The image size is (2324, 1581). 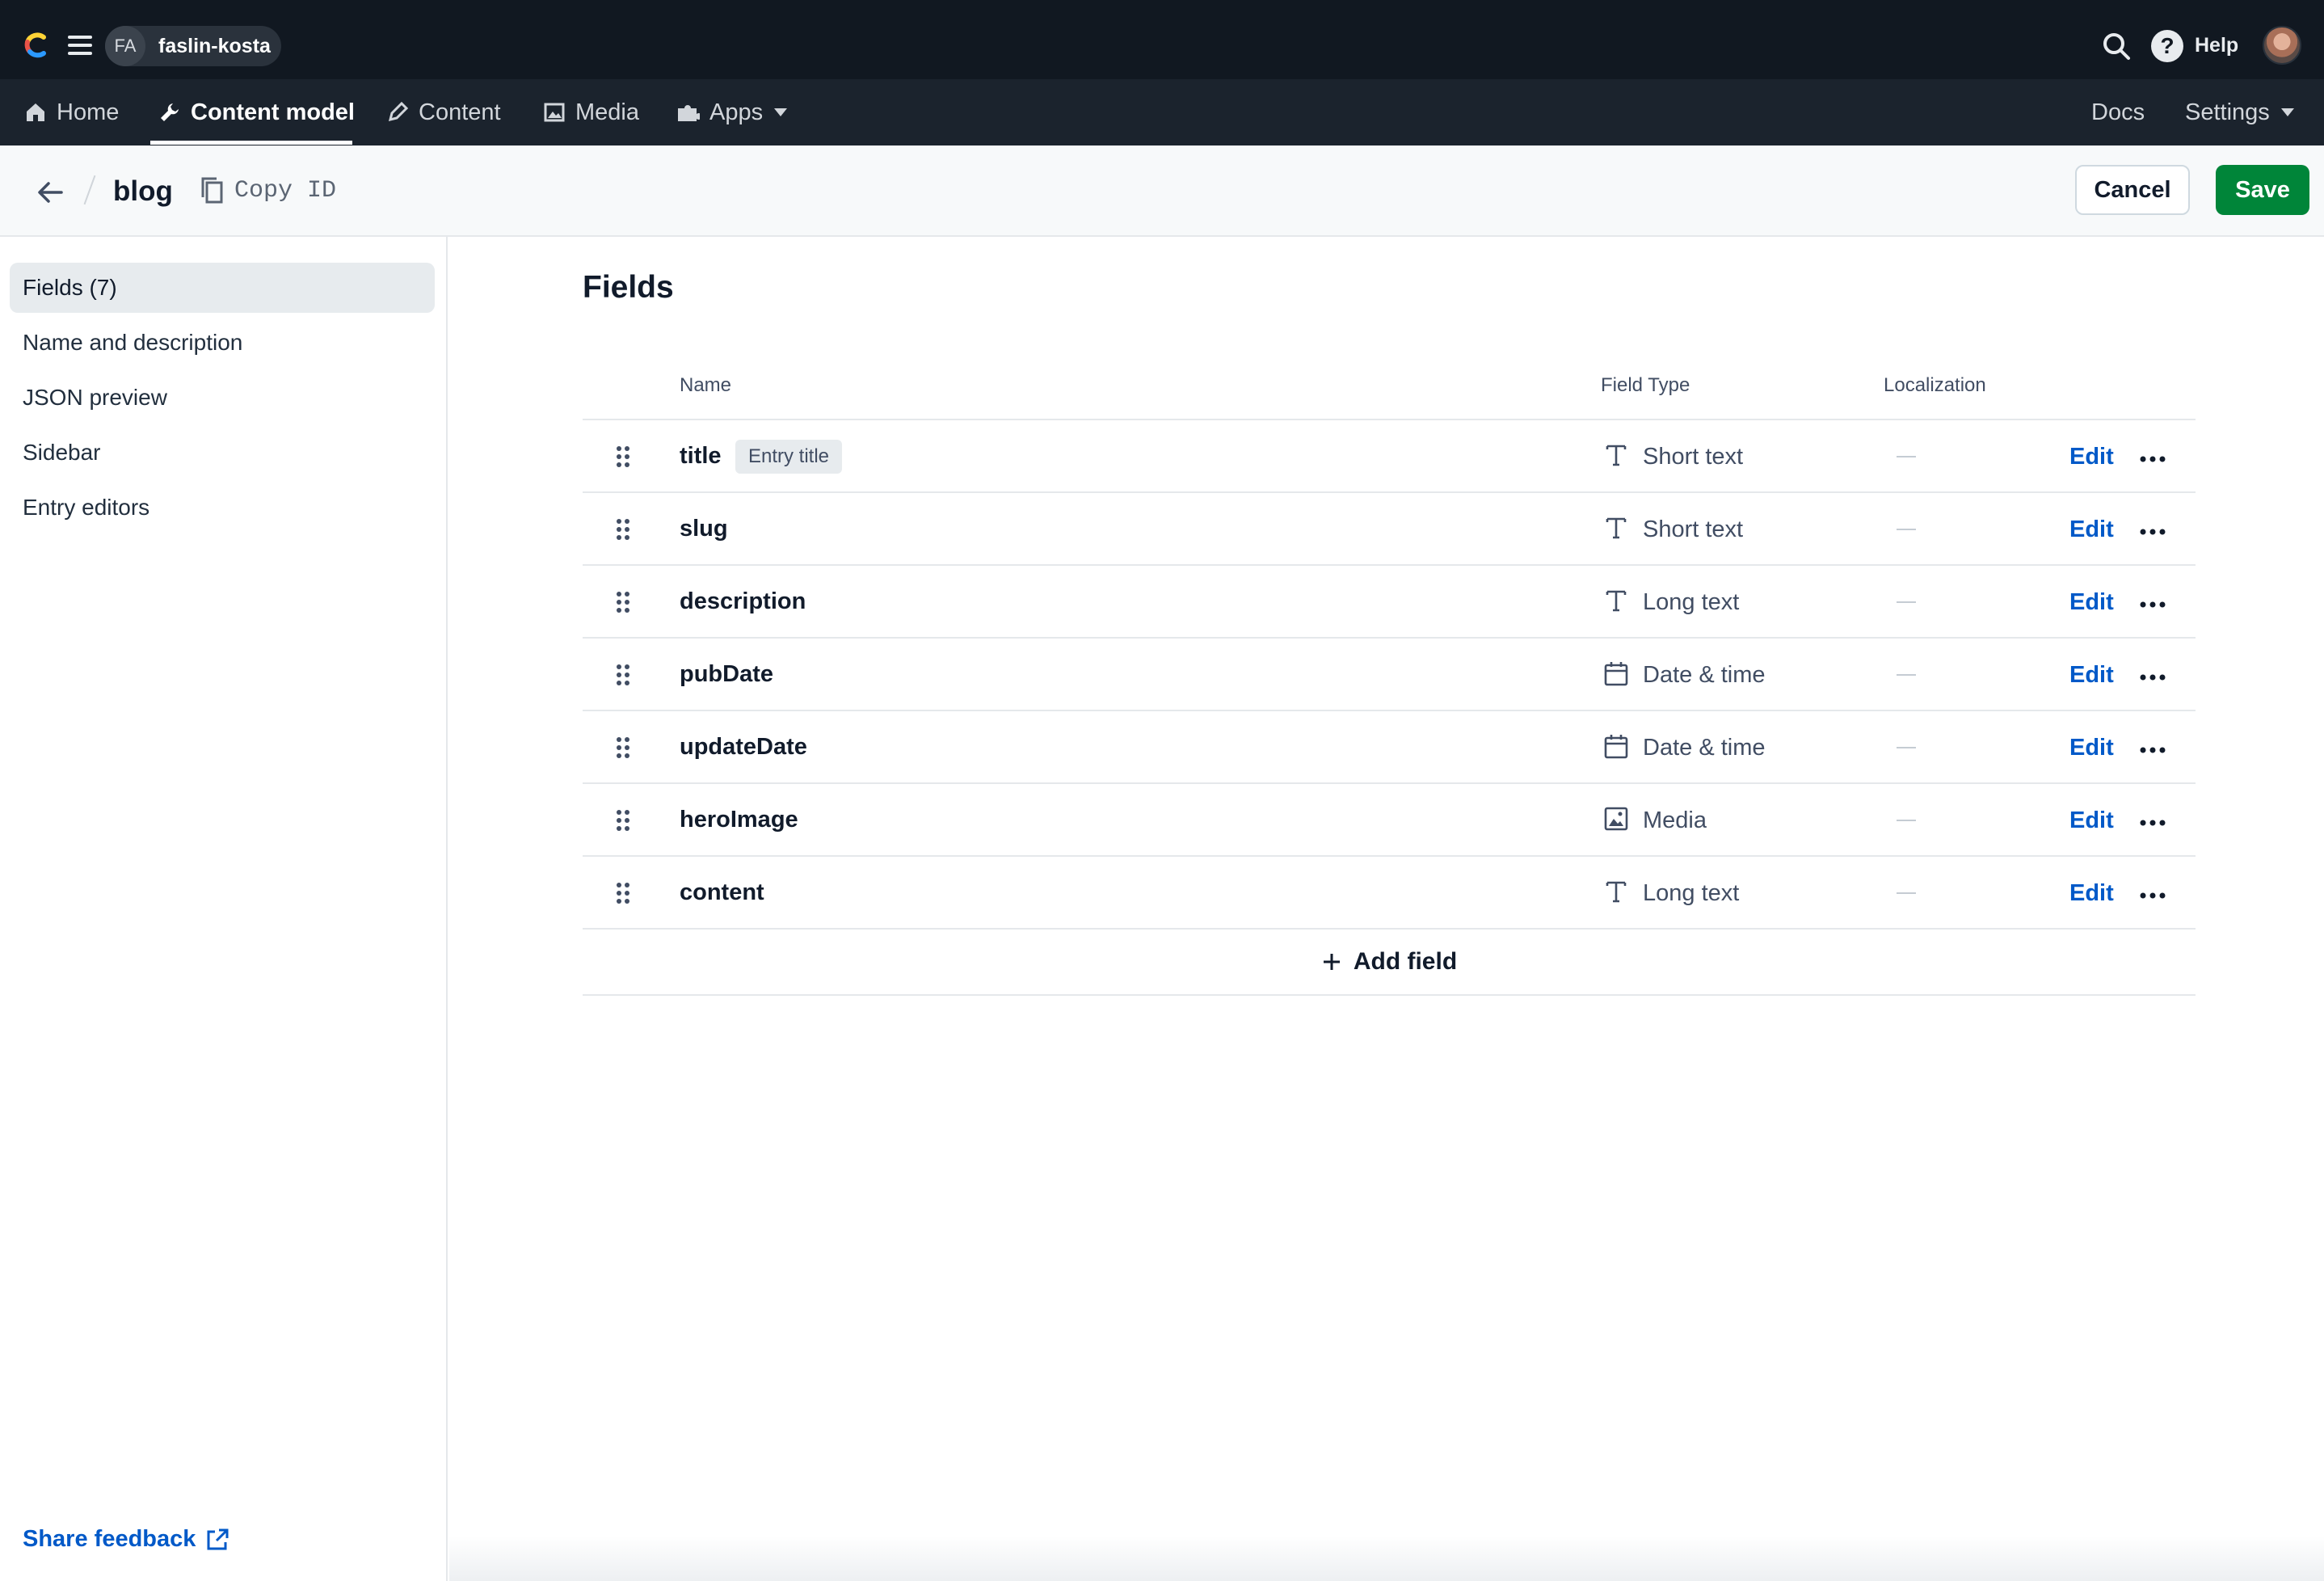 What do you see at coordinates (251, 143) in the screenshot?
I see `active-tab-indicator` at bounding box center [251, 143].